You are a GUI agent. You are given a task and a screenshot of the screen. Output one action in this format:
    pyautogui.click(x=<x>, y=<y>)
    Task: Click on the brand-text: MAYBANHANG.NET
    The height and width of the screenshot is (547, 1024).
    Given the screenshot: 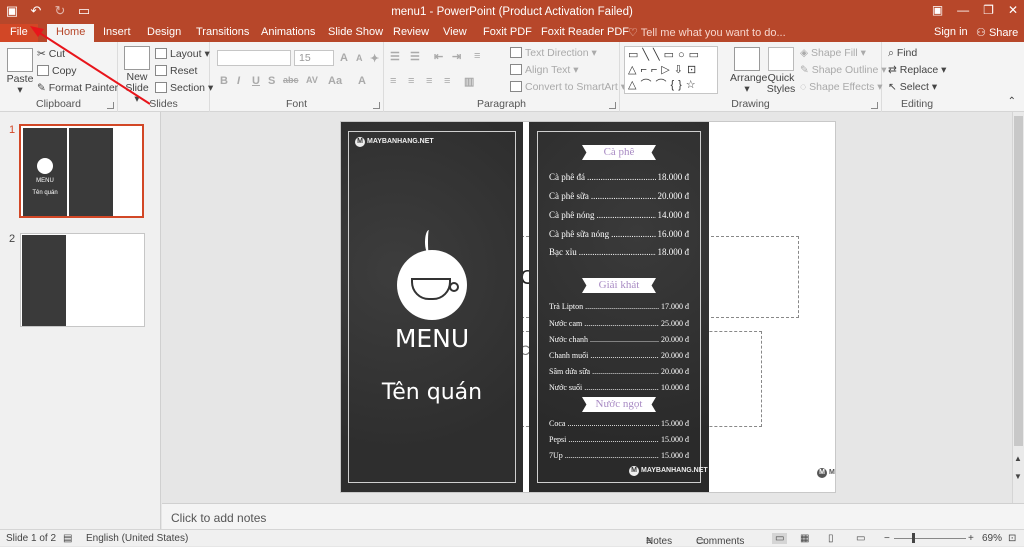 What is the action you would take?
    pyautogui.click(x=400, y=141)
    